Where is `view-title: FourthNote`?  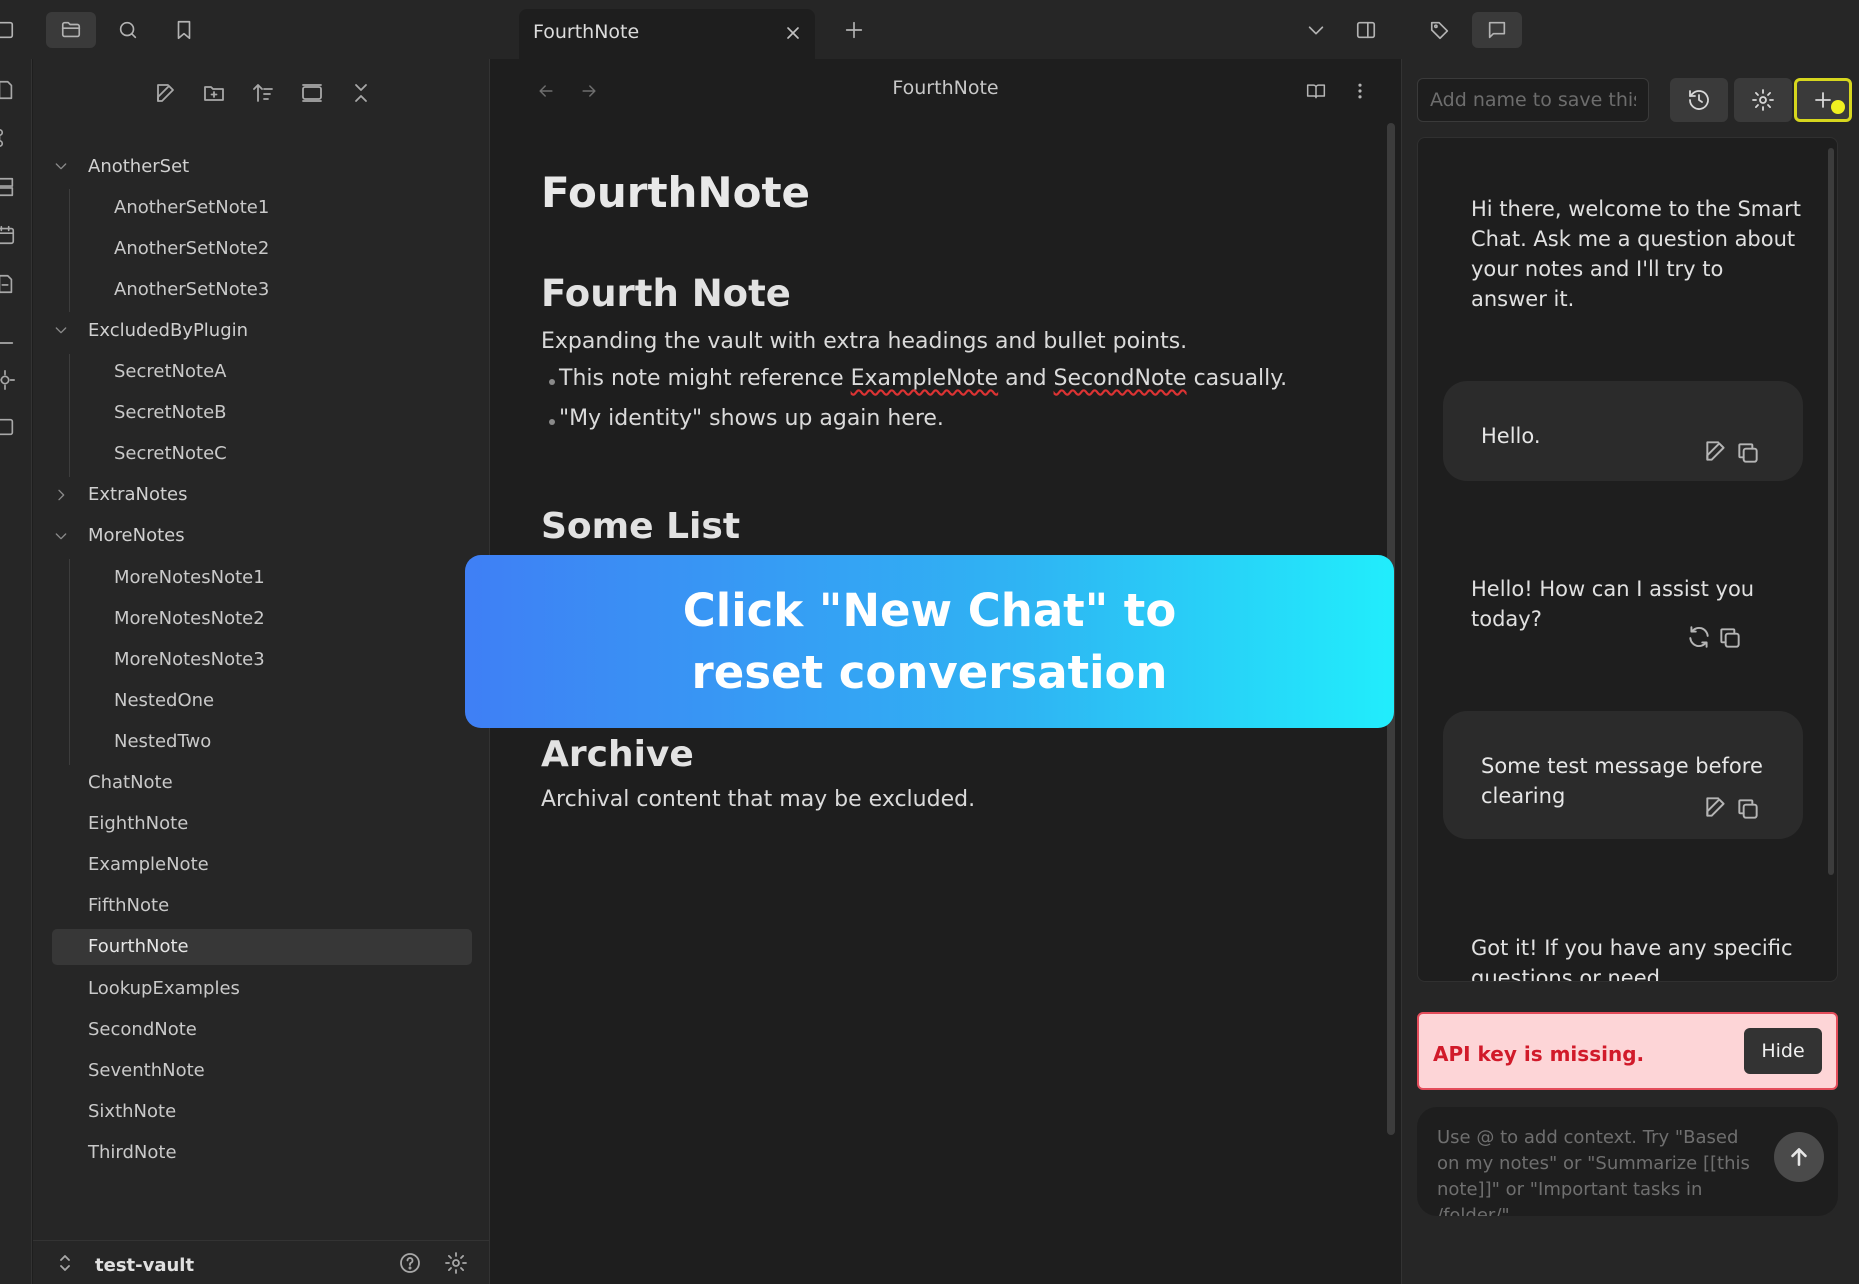
view-title: FourthNote is located at coordinates (945, 88).